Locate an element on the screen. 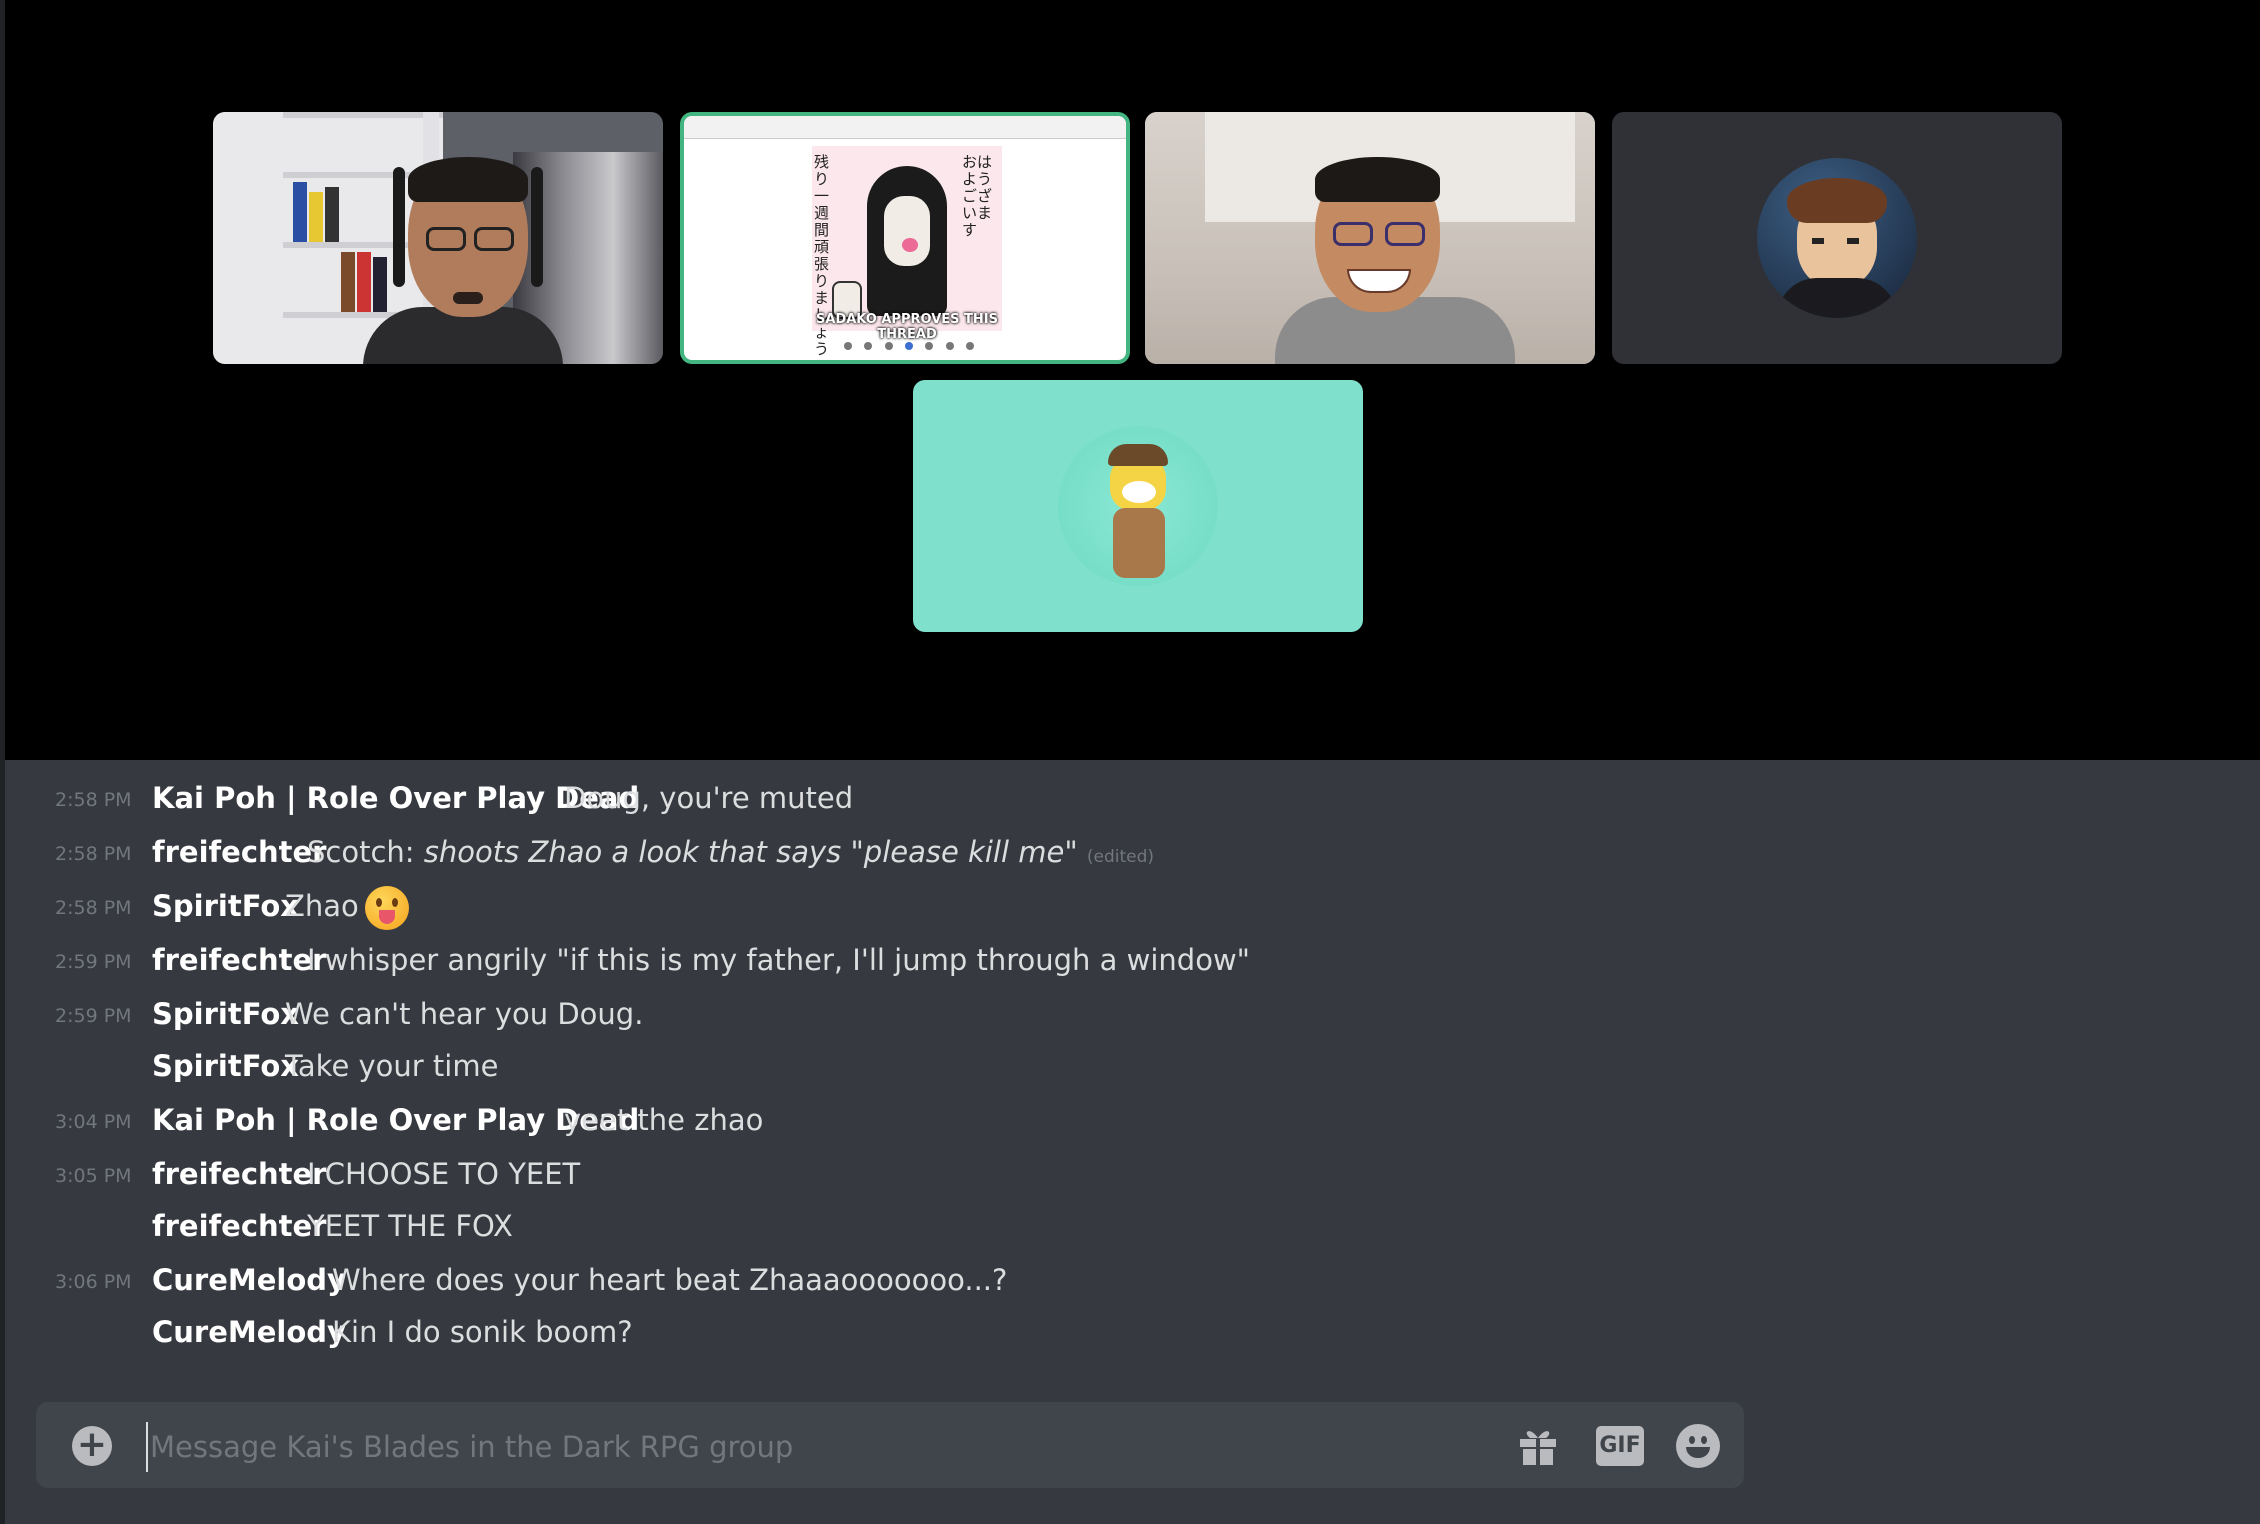 Image resolution: width=2260 pixels, height=1524 pixels. message-text: Take your time is located at coordinates (392, 1066).